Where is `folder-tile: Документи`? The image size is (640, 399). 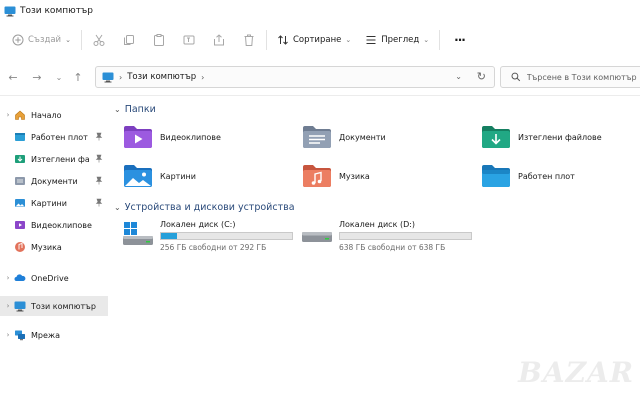 folder-tile: Документи is located at coordinates (386, 137).